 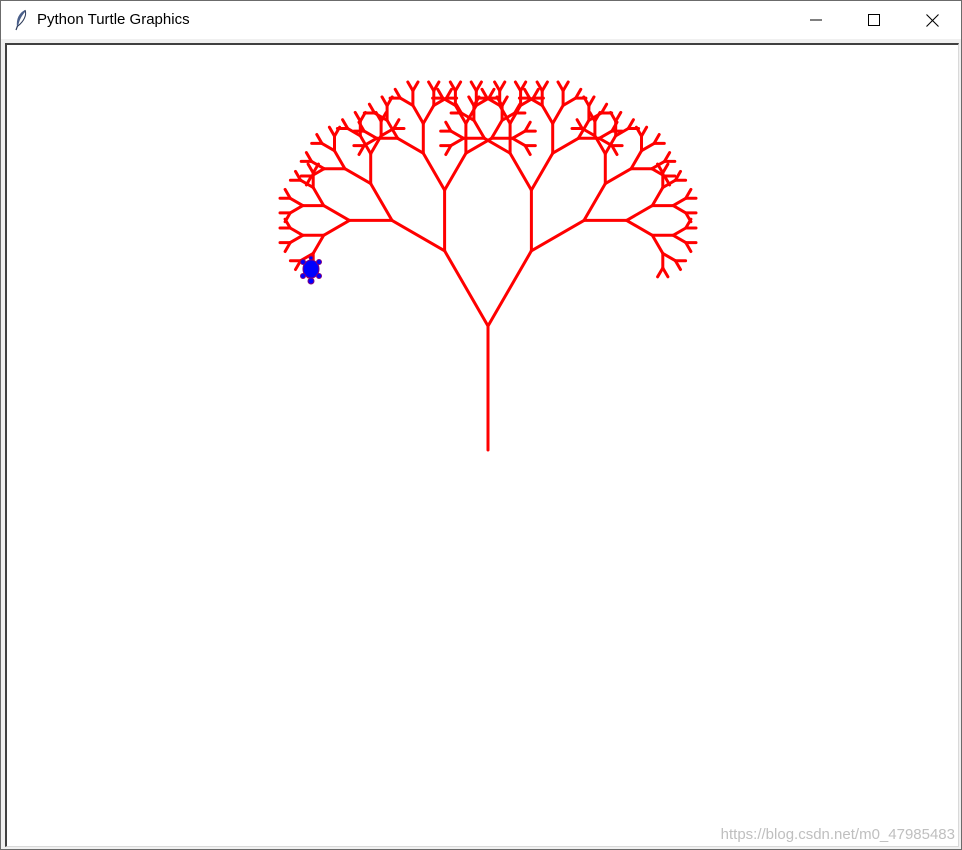 I want to click on maximize-button, so click(x=874, y=20).